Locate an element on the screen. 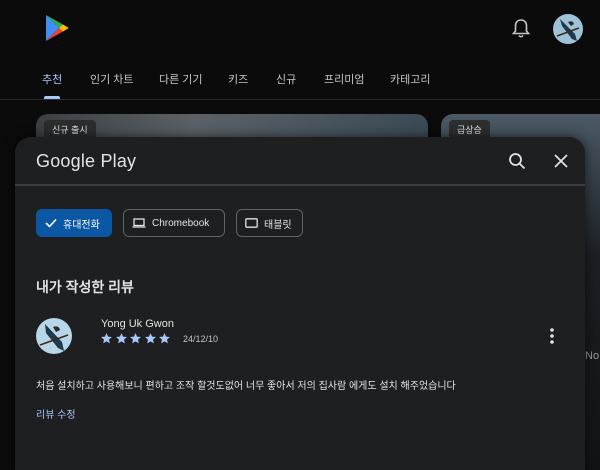 Image resolution: width=600 pixels, height=470 pixels. filter-chip-tablet: 태블릿 is located at coordinates (269, 223).